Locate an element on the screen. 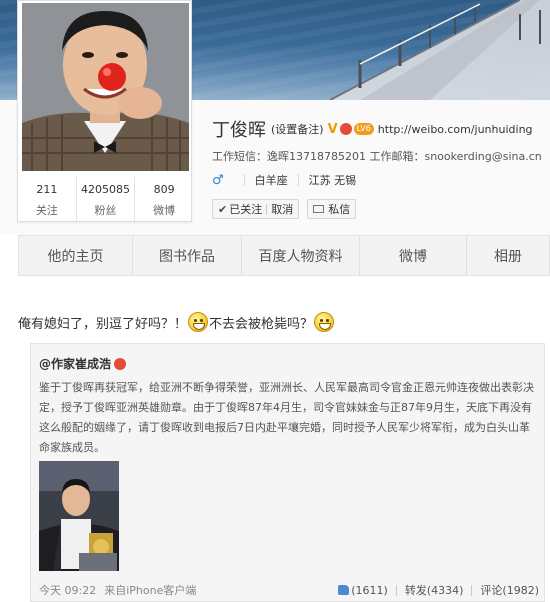 Image resolution: width=550 pixels, height=602 pixels. repost-link: 转发(4334) is located at coordinates (434, 590).